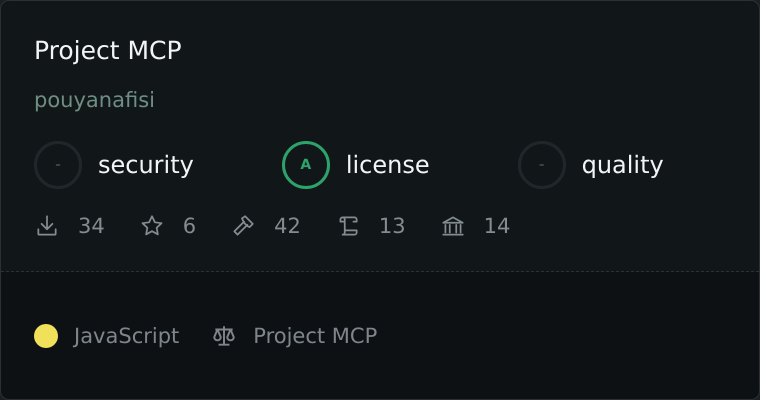 This screenshot has height=400, width=760. I want to click on stat-count: 42, so click(287, 226).